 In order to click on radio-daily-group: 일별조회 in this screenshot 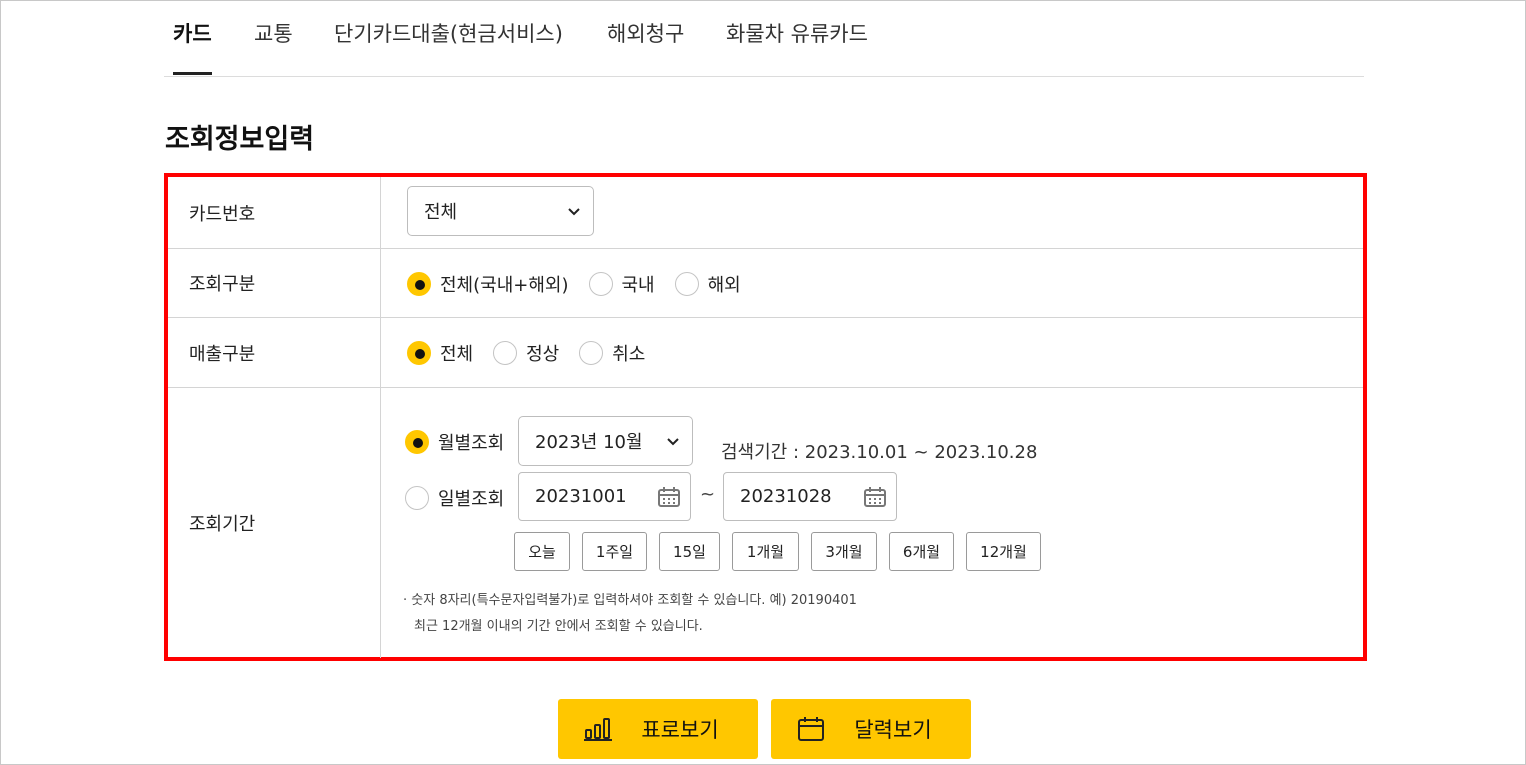, I will do `click(464, 498)`.